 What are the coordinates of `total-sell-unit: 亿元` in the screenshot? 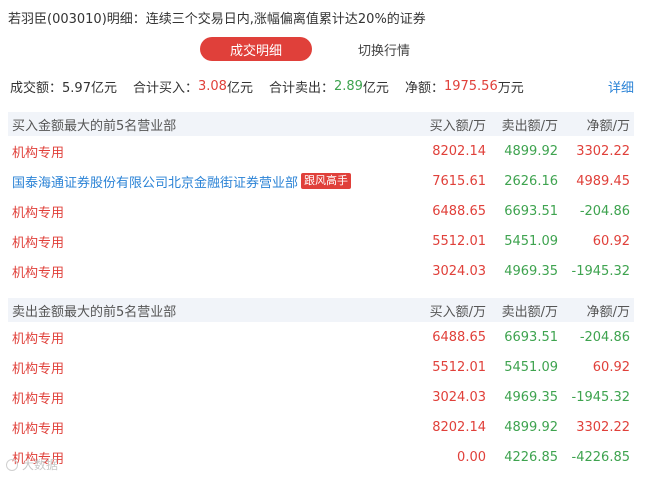 It's located at (375, 88).